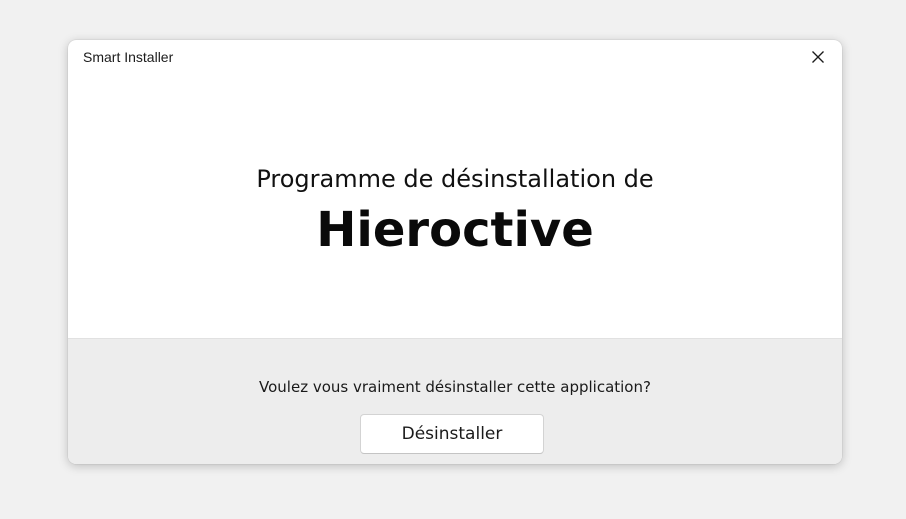 The image size is (906, 519). What do you see at coordinates (452, 434) in the screenshot?
I see `uninstall-button: Désinstaller` at bounding box center [452, 434].